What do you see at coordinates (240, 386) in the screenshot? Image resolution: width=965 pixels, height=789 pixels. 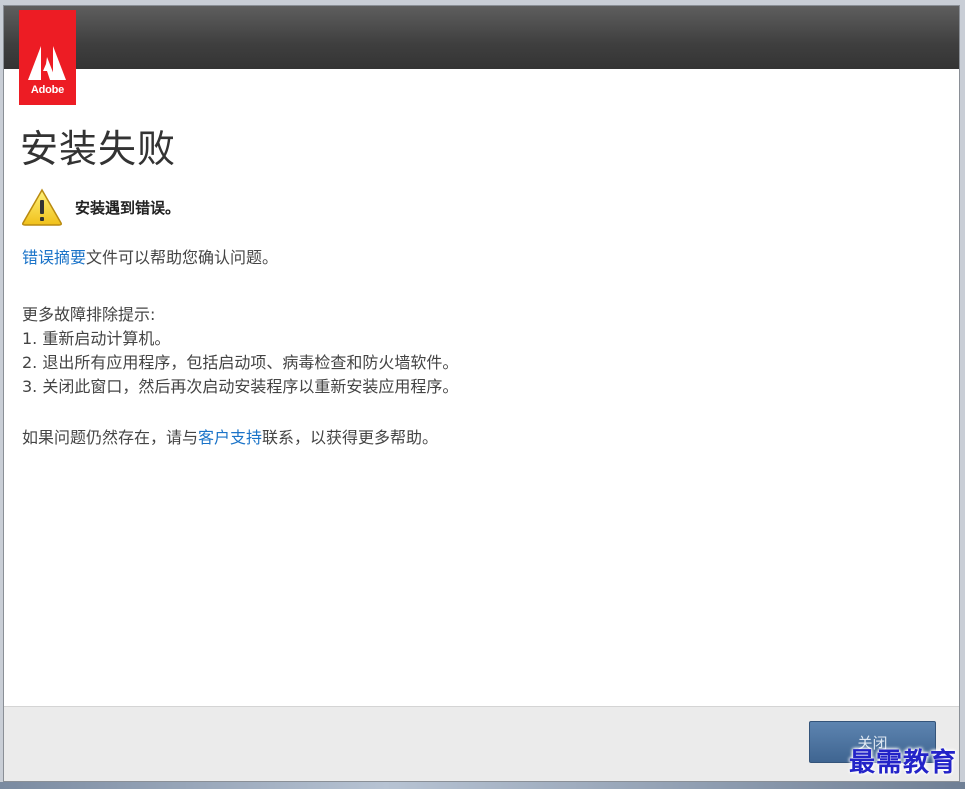 I see `tip-item: 3. 关闭此窗口，然后再次启动安装程序以重新安装应用程序。` at bounding box center [240, 386].